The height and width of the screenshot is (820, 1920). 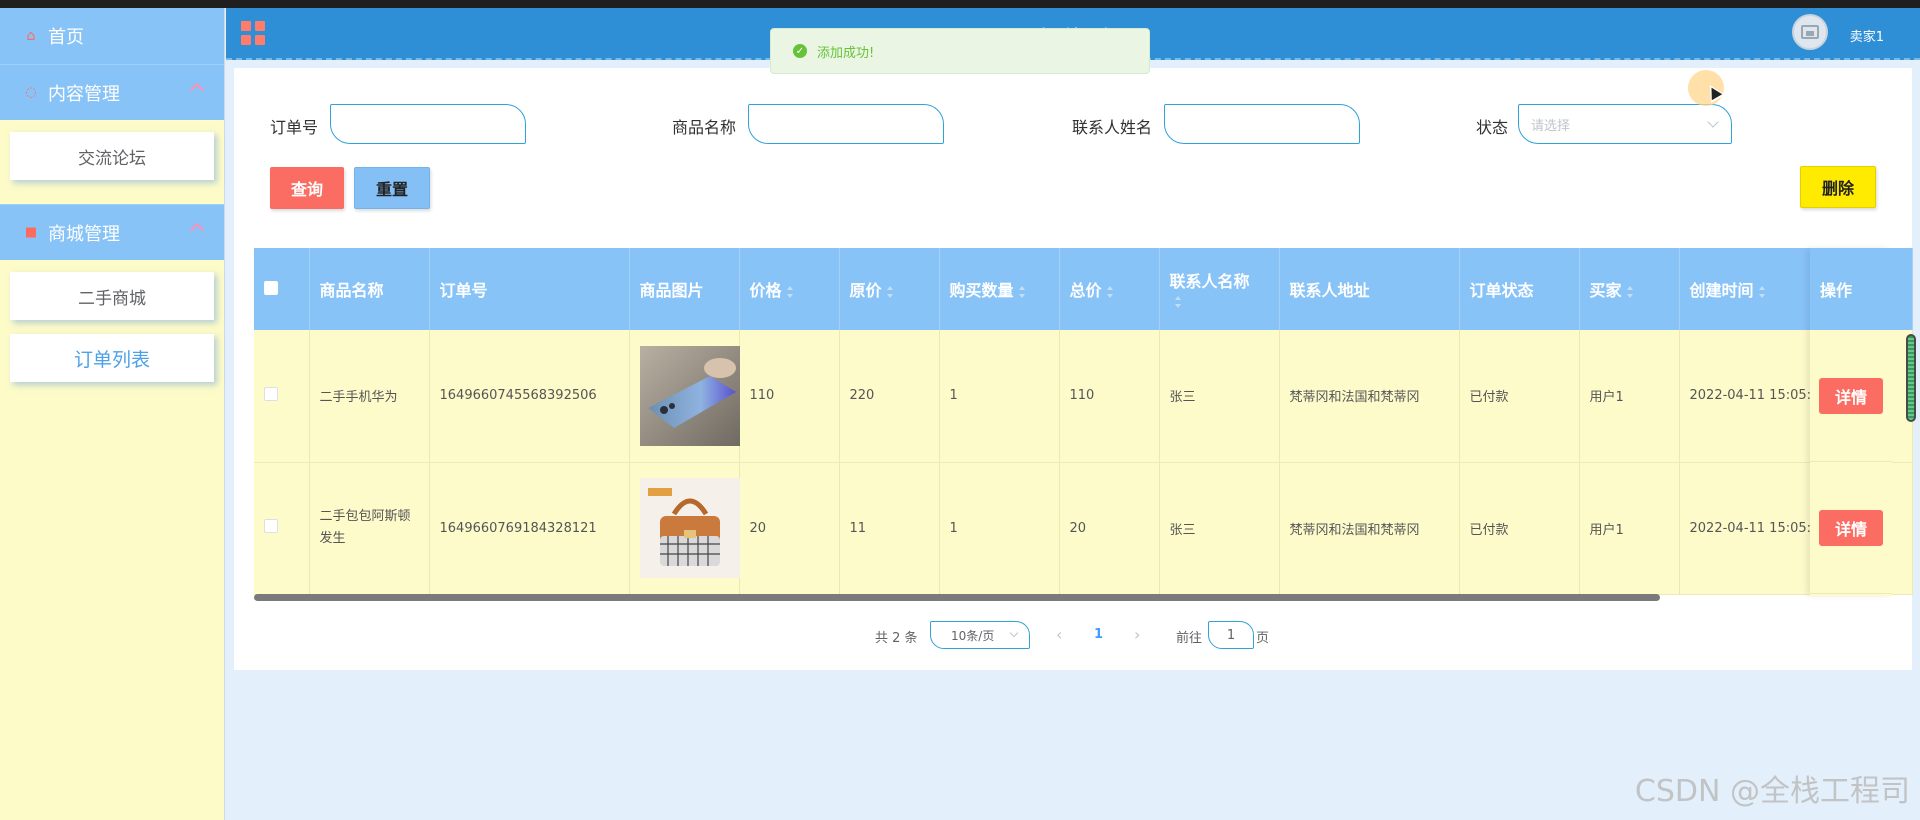 I want to click on status-placeholder: 请选择, so click(x=1551, y=126).